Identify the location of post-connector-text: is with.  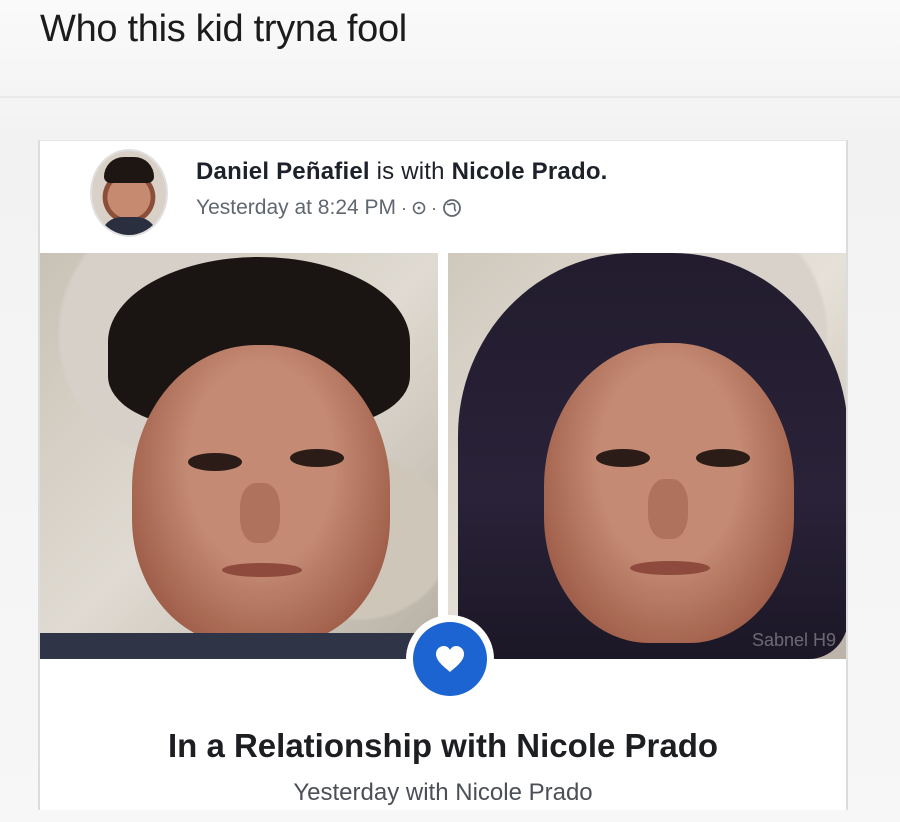
(410, 171).